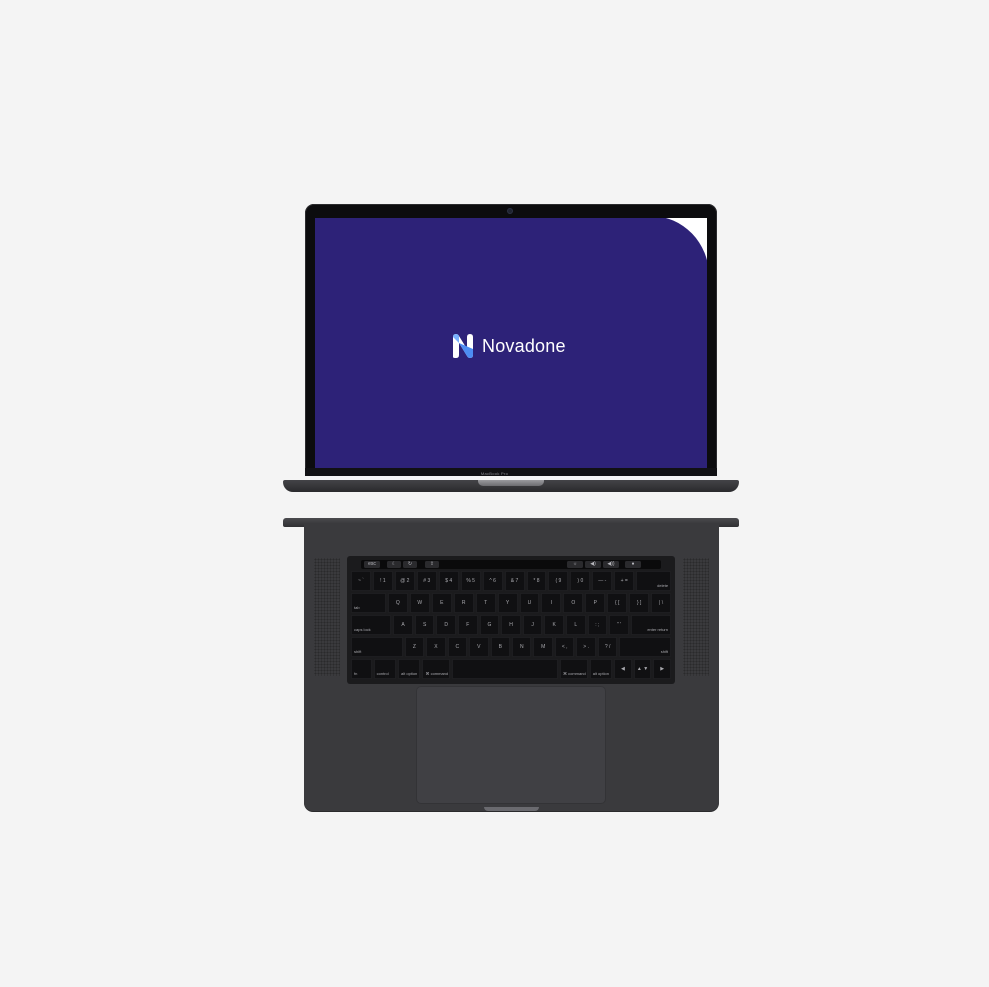  Describe the element at coordinates (500, 647) in the screenshot. I see `key-b: B` at that location.